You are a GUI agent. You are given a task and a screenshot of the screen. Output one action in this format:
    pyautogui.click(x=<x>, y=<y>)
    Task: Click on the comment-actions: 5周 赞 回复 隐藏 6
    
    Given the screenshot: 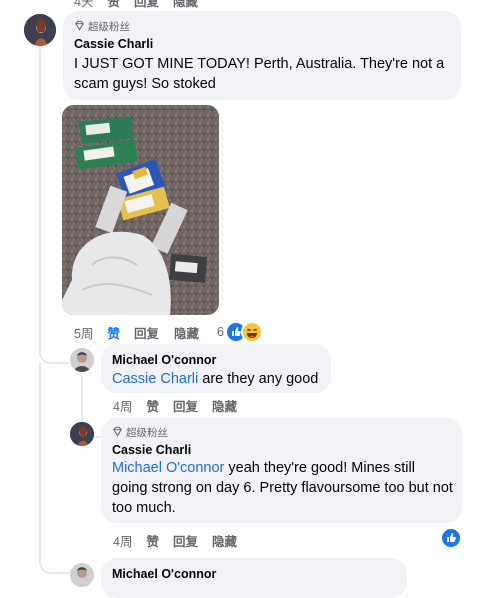 What is the action you would take?
    pyautogui.click(x=168, y=332)
    